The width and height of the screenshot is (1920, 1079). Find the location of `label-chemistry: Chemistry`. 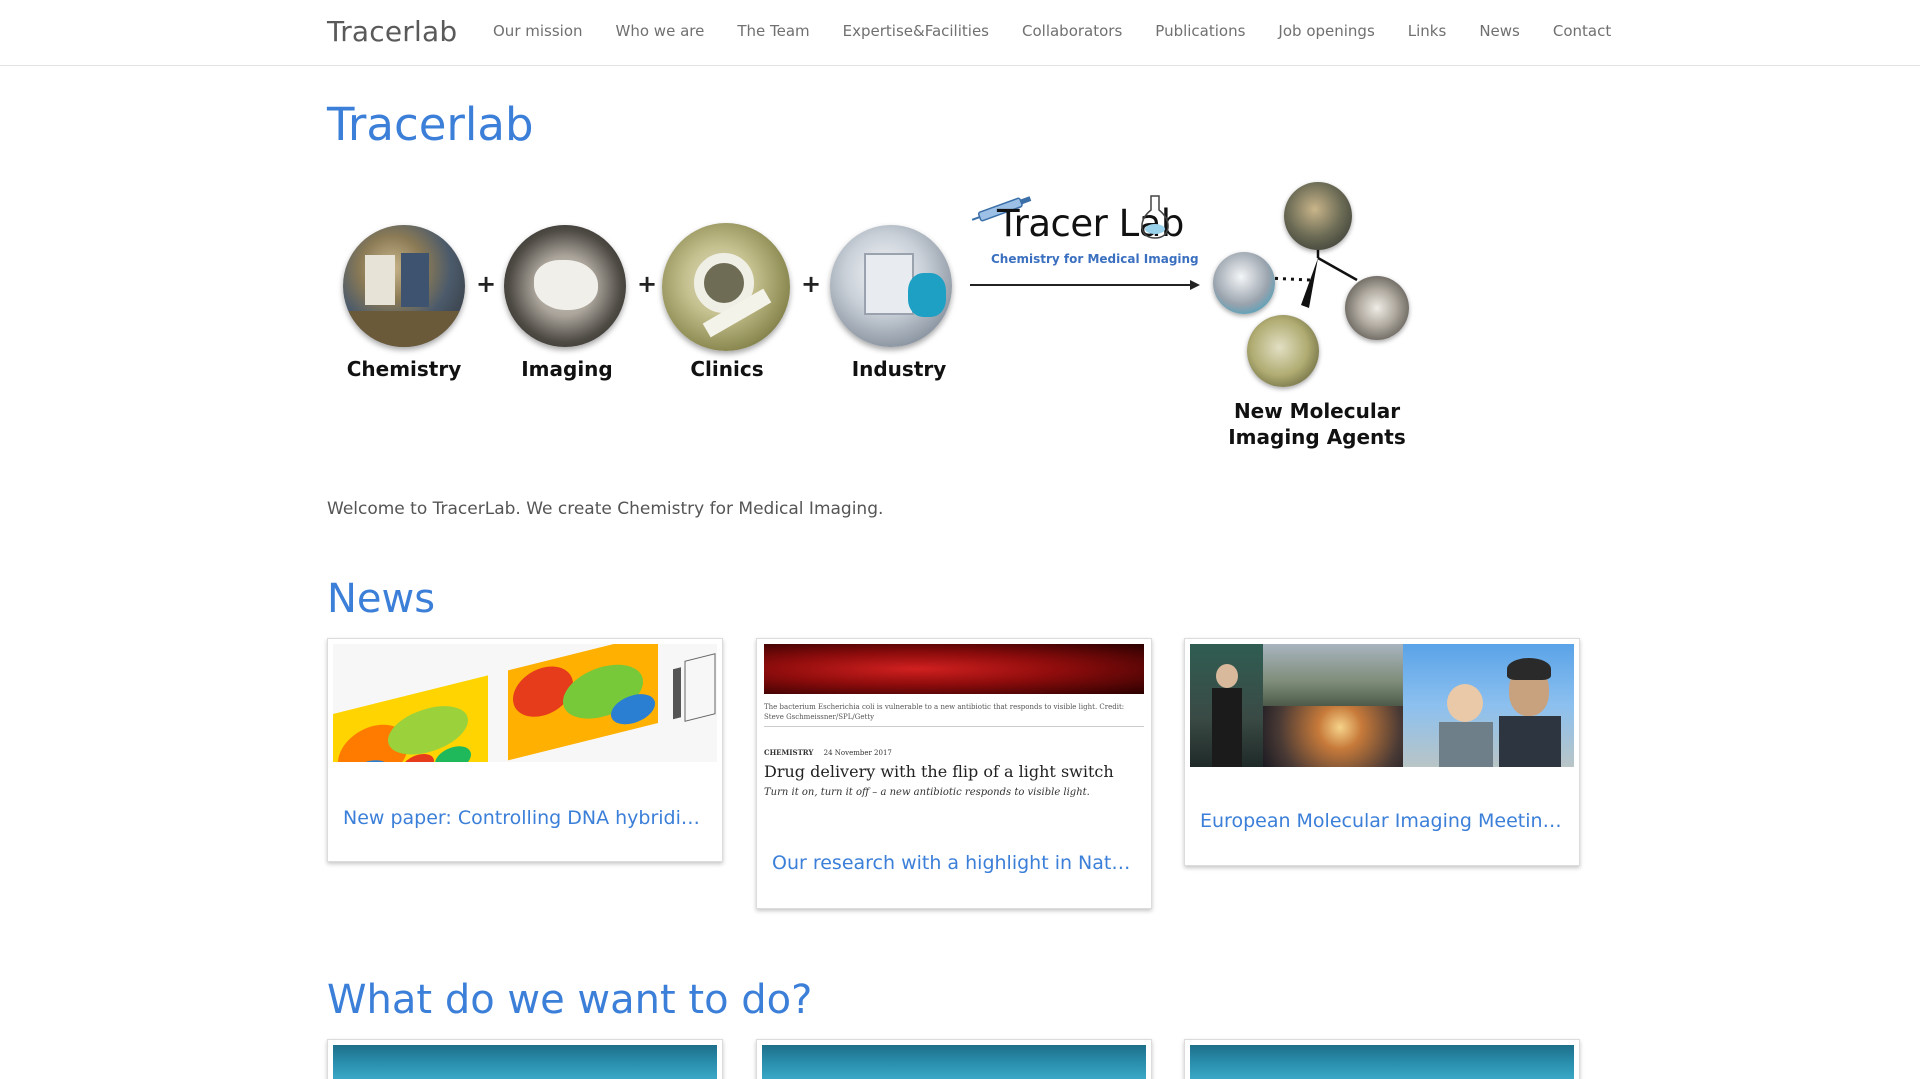

label-chemistry: Chemistry is located at coordinates (404, 369).